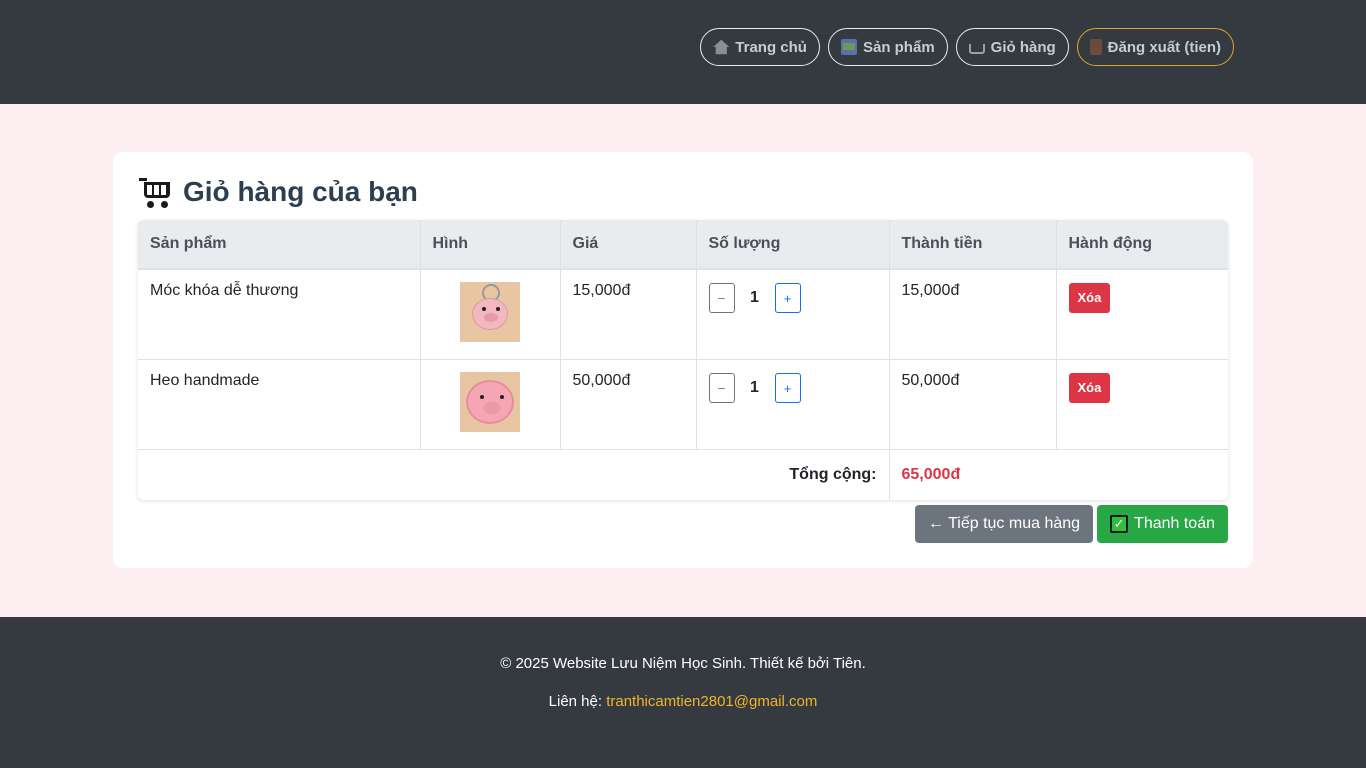  What do you see at coordinates (300, 191) in the screenshot?
I see `page-title-text: Giỏ hàng của bạn` at bounding box center [300, 191].